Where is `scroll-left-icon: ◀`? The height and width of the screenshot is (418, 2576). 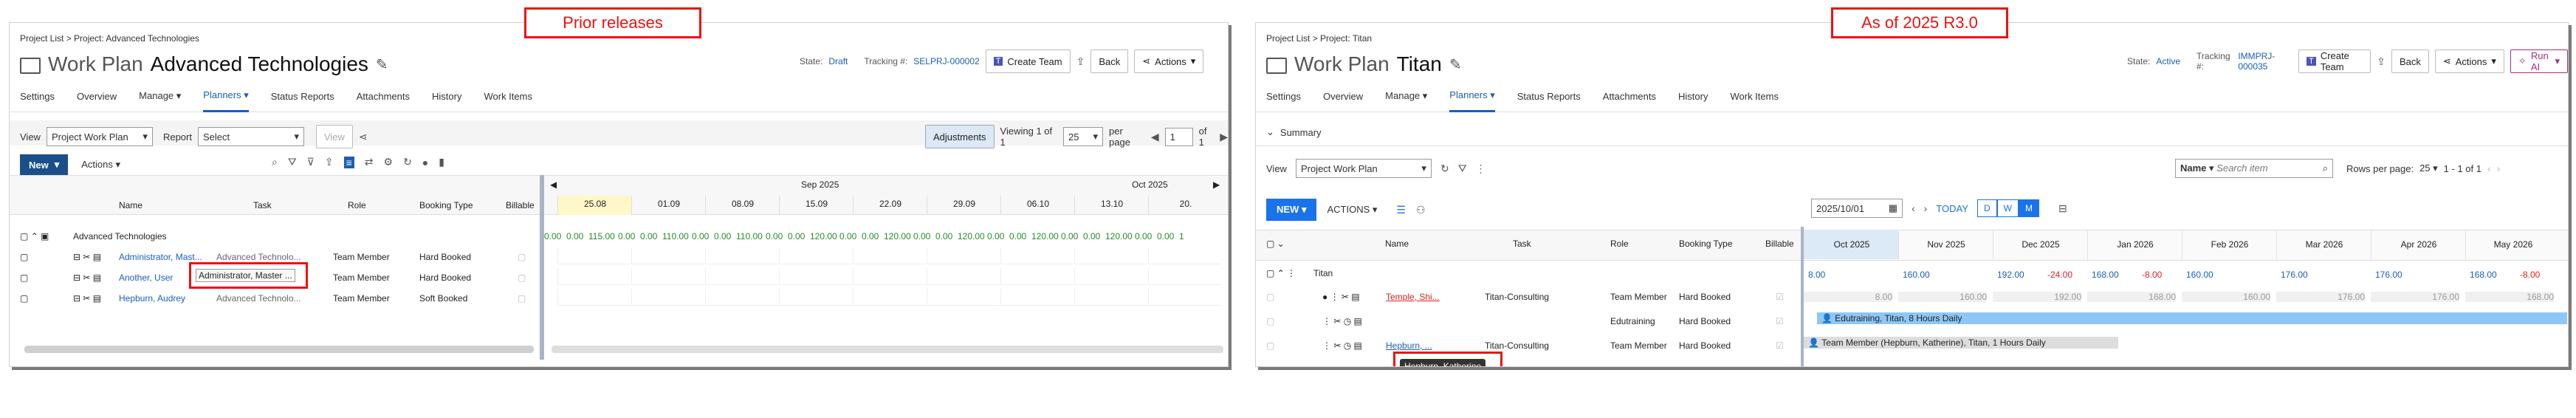
scroll-left-icon: ◀ is located at coordinates (553, 184).